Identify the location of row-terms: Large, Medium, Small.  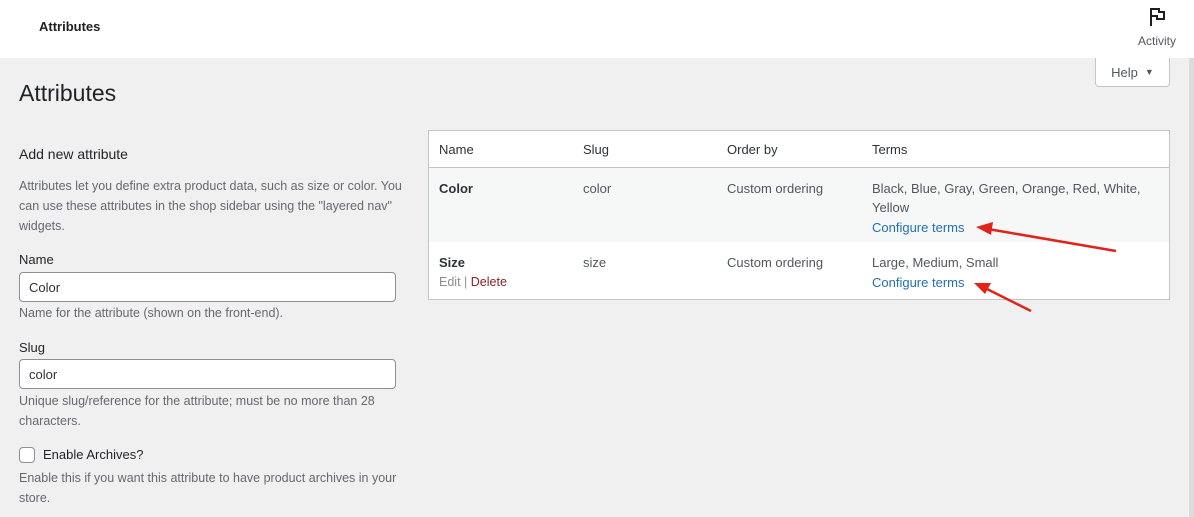
(935, 262).